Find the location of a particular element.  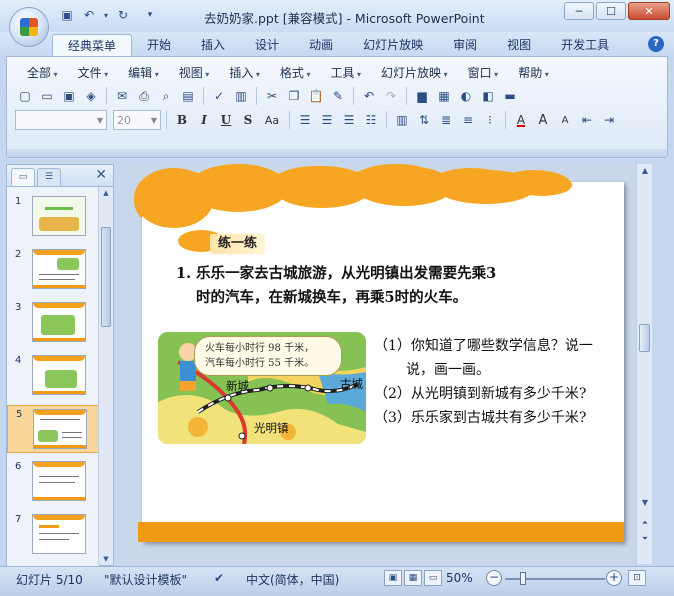

decrease-indent-icon: ⇤ is located at coordinates (587, 120).